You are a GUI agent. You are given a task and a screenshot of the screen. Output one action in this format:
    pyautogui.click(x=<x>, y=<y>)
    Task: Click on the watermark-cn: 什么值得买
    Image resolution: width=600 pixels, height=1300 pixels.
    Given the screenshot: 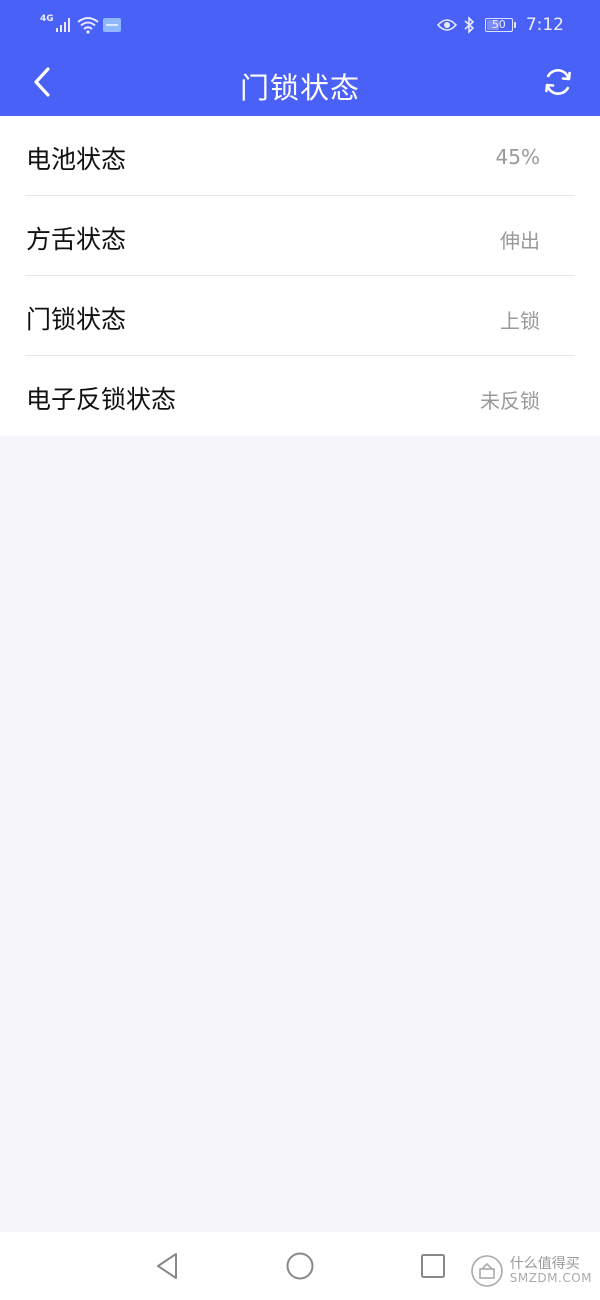 What is the action you would take?
    pyautogui.click(x=544, y=1263)
    